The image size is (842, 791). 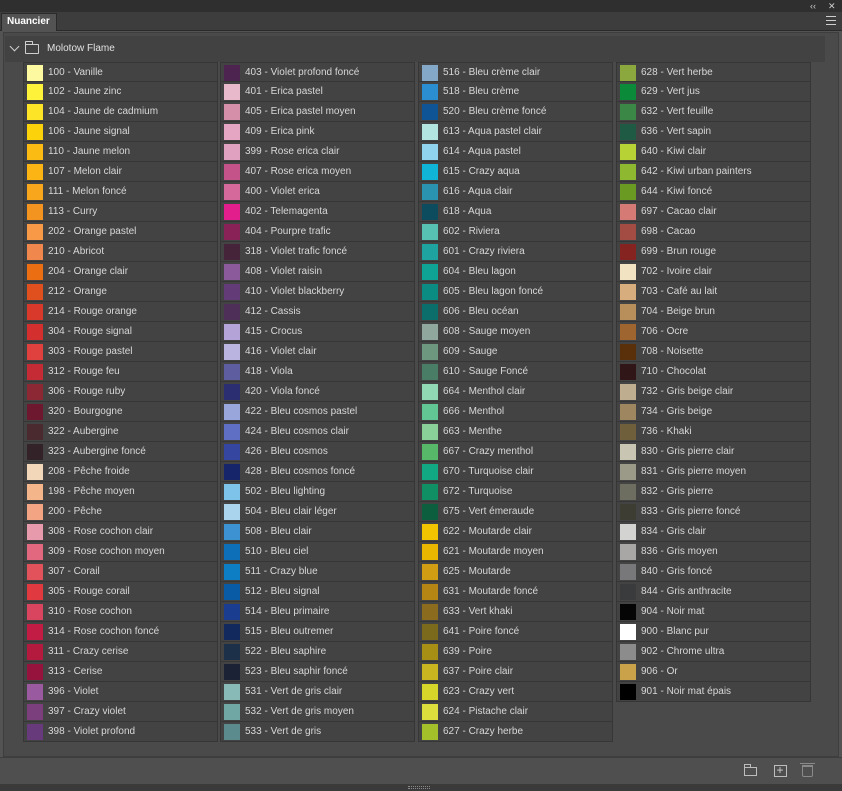 What do you see at coordinates (713, 272) in the screenshot?
I see `swatch-item: 702 - Ivoire clair` at bounding box center [713, 272].